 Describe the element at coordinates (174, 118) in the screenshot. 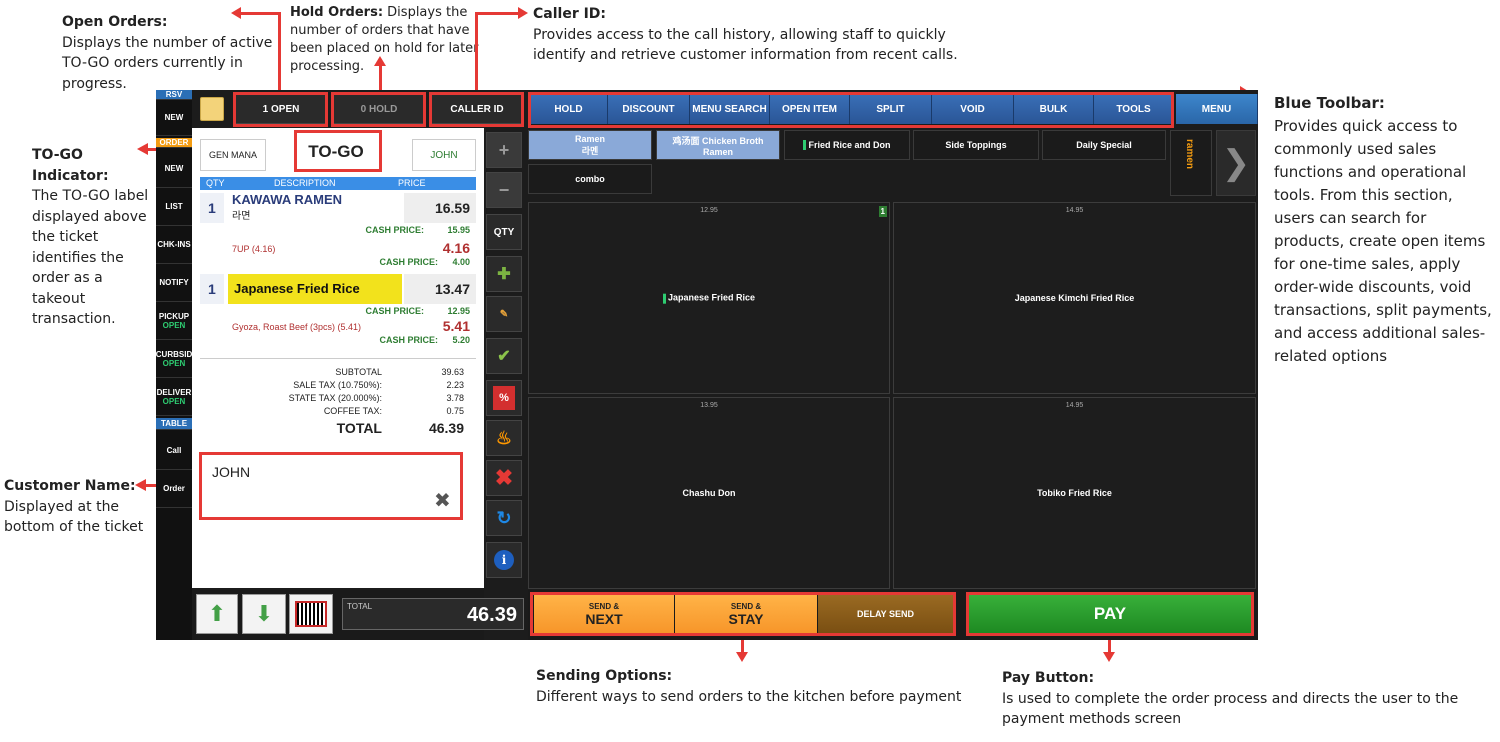

I see `nav-new-rsv: NEW` at that location.